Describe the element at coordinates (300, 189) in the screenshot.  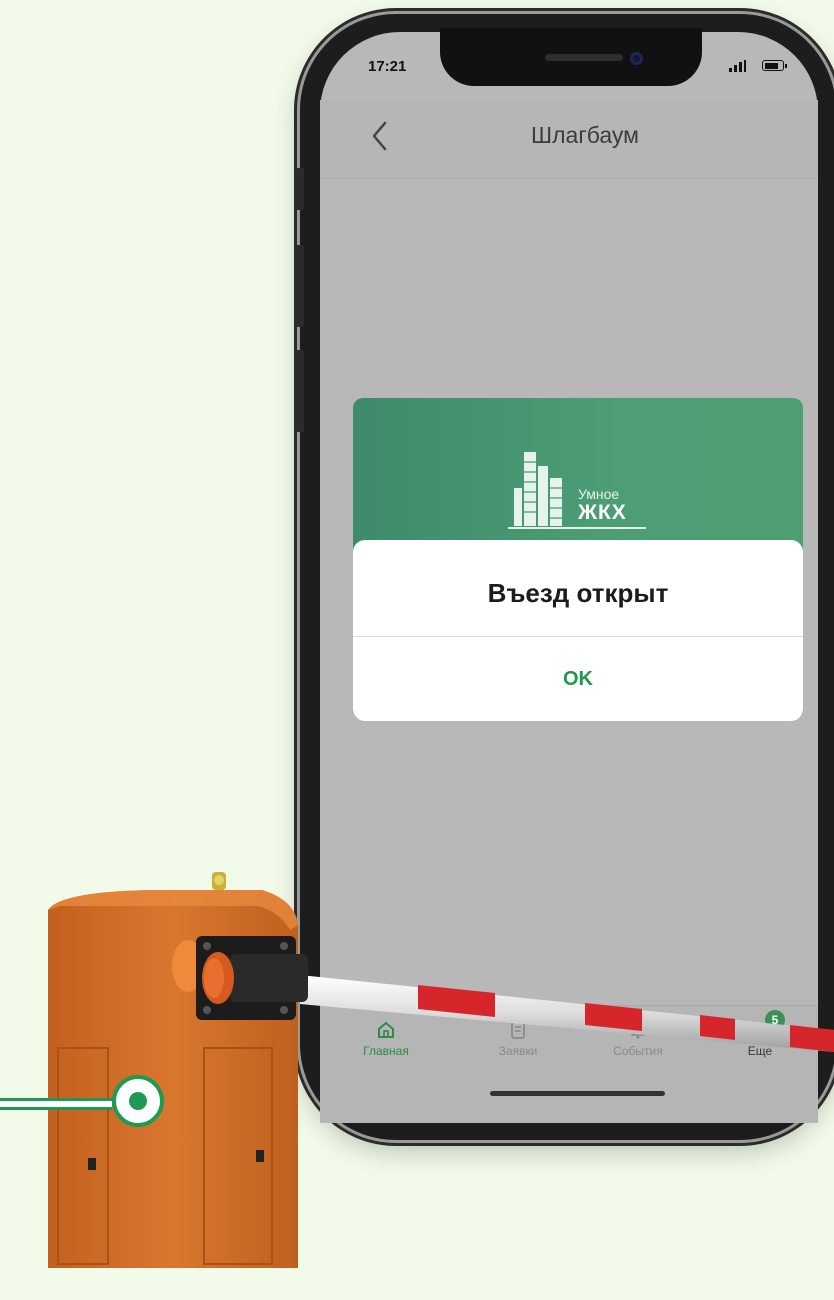
I see `mute-switch` at that location.